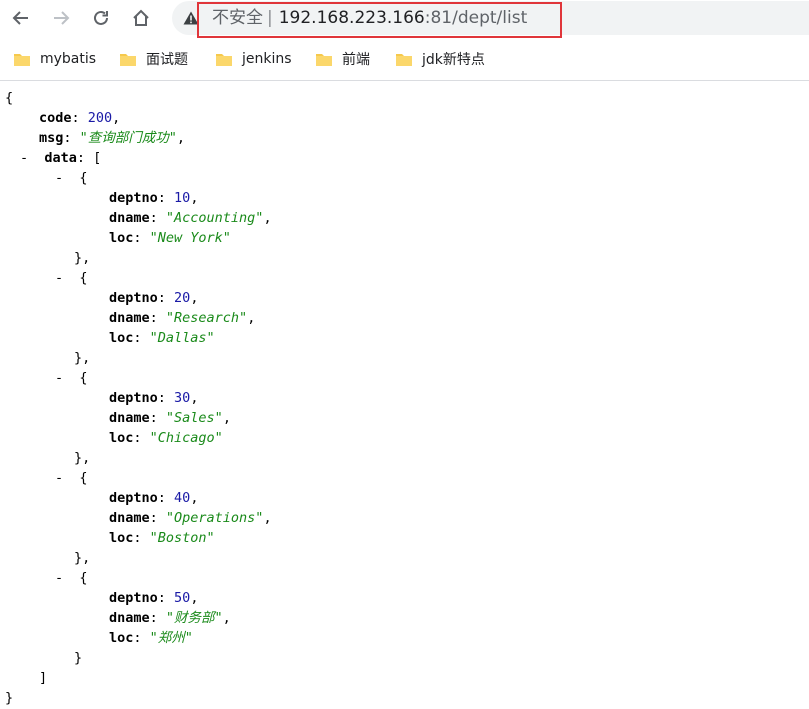 This screenshot has height=709, width=809. What do you see at coordinates (154, 498) in the screenshot?
I see `json-field-row: deptno: 40,` at bounding box center [154, 498].